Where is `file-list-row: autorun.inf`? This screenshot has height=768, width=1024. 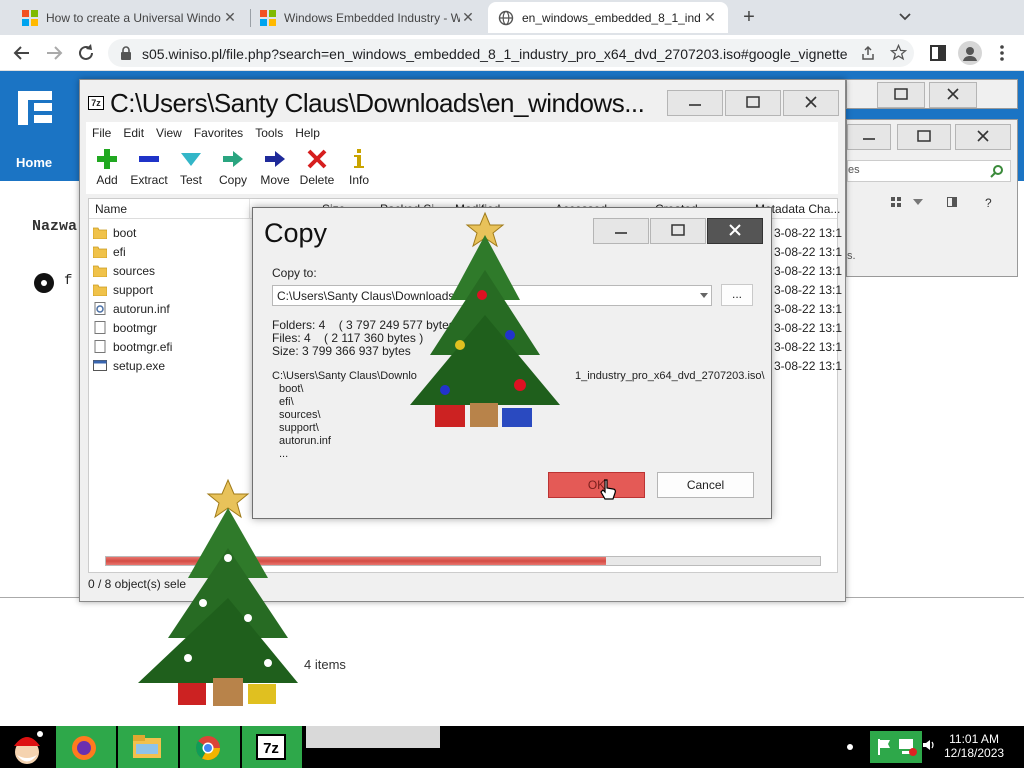 file-list-row: autorun.inf is located at coordinates (131, 308).